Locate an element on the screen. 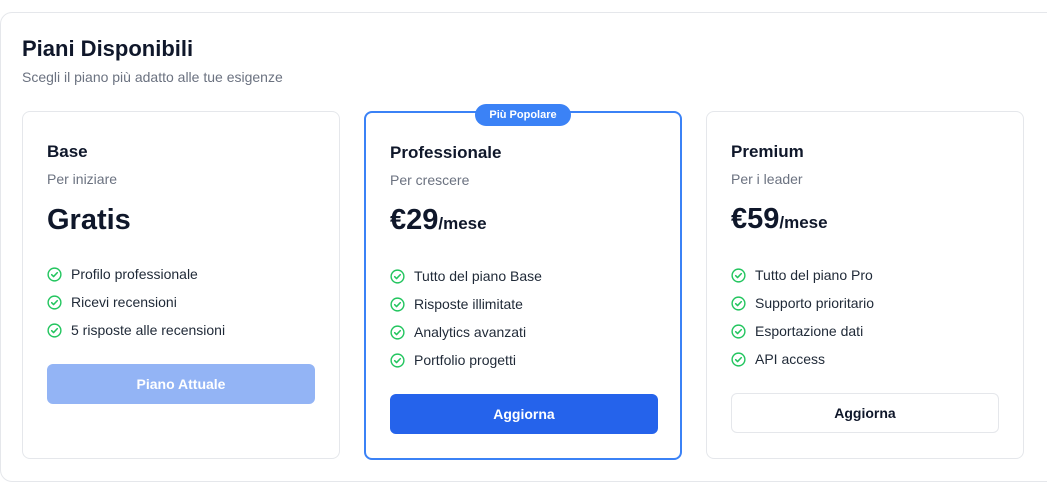  feature-item: Supporto prioritario is located at coordinates (802, 303).